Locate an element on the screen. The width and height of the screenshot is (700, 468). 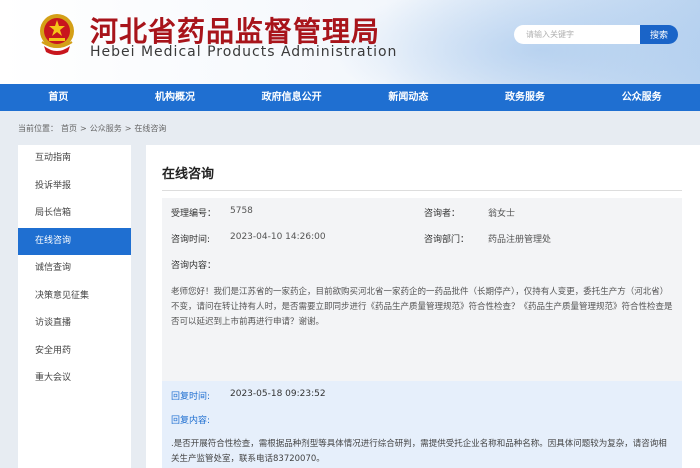
sidebar-item-credit-query: 诚信查询 is located at coordinates (74, 269).